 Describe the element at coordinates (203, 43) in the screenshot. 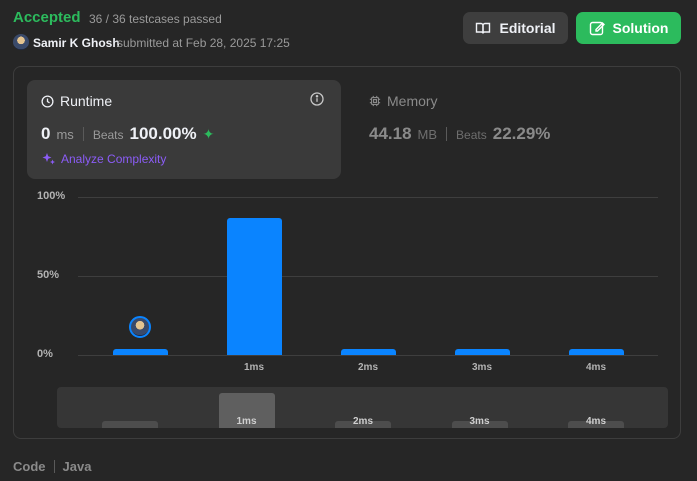

I see `submitted-time: submitted at Feb 28, 2025 17:25` at that location.